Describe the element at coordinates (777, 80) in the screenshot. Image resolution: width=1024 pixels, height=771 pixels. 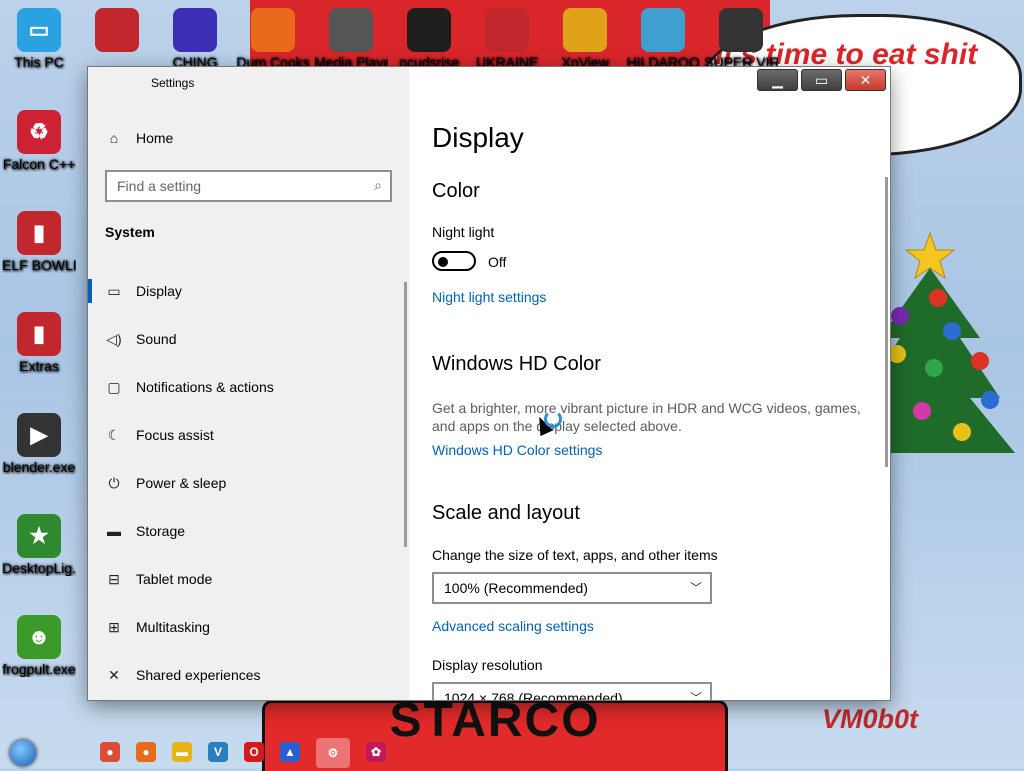
I see `minimize-button: ▁` at that location.